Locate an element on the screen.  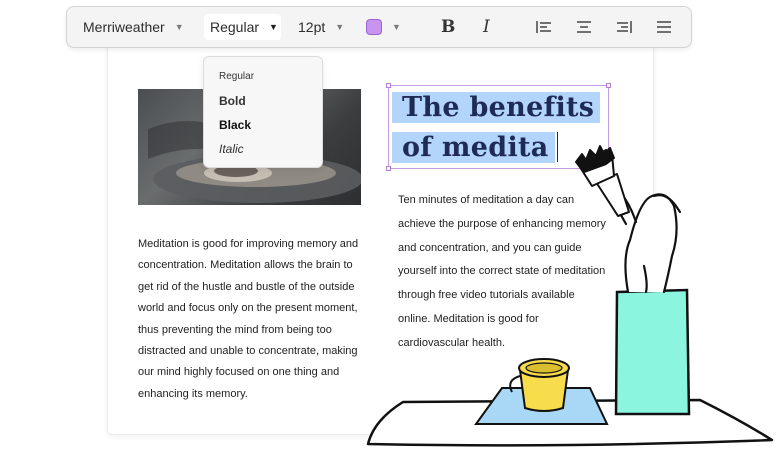
headline-line-2: of medita is located at coordinates (473, 147).